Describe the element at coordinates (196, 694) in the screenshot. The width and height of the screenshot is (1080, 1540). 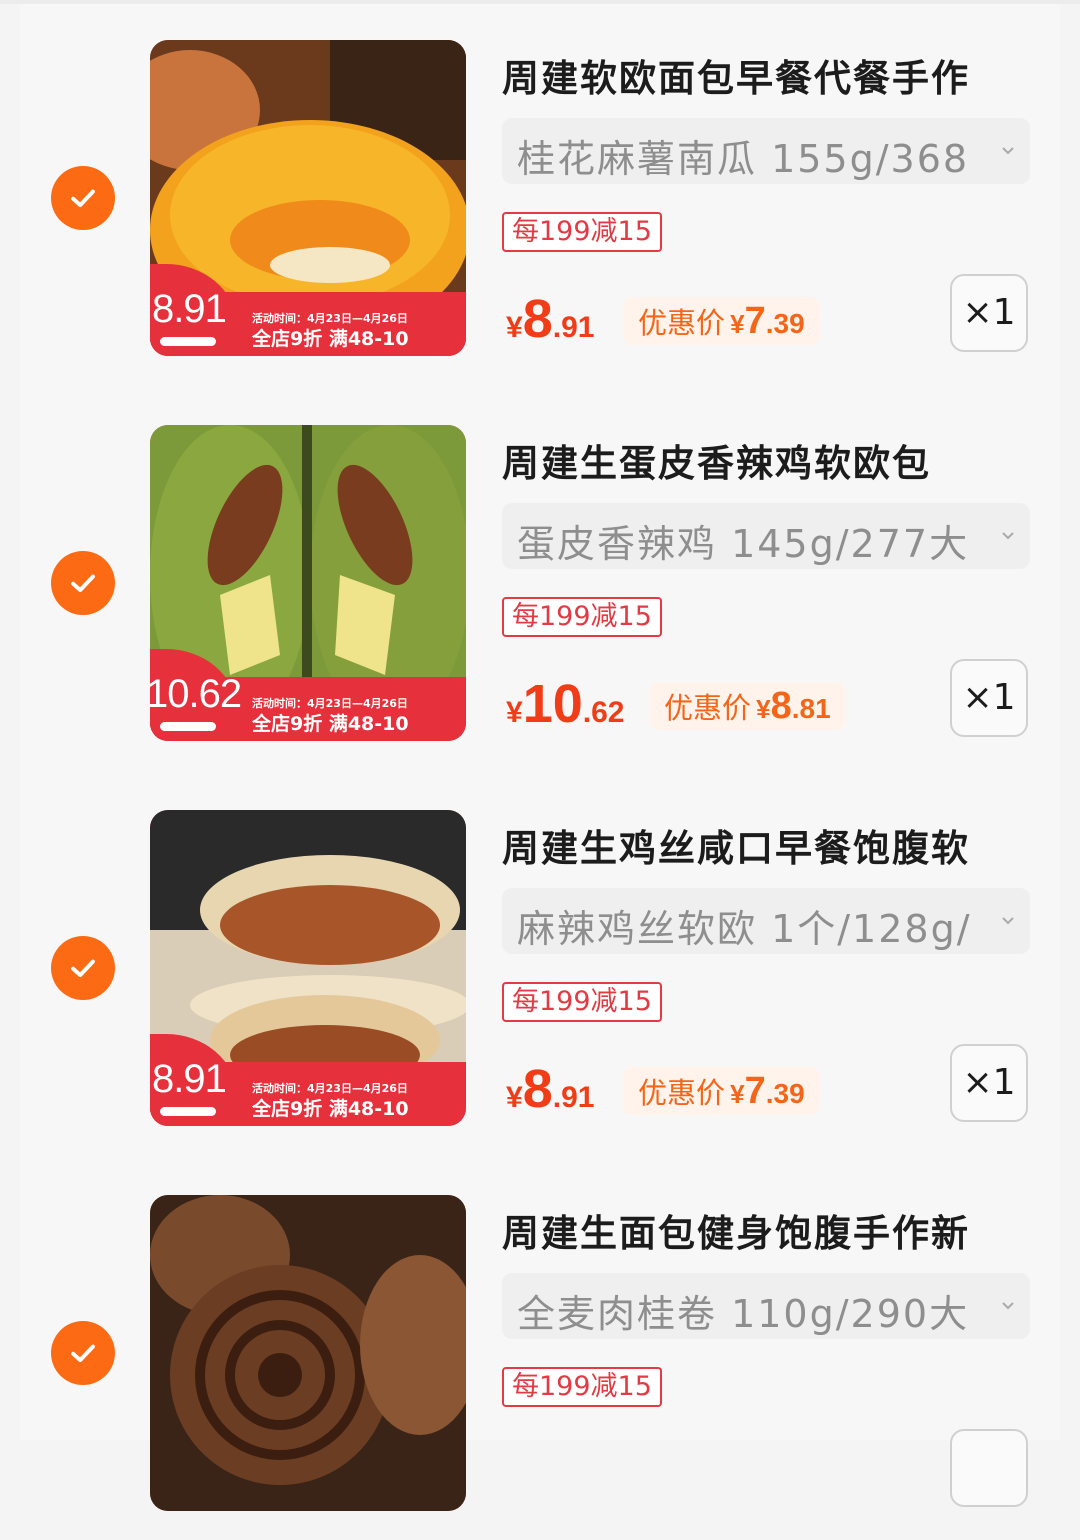
I see `promo-price: 10.62` at that location.